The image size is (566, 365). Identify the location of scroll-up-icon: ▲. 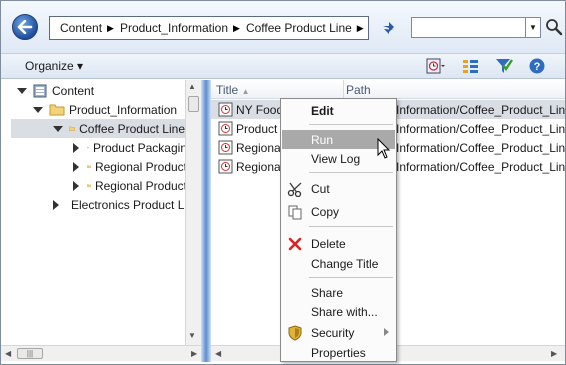
(192, 86).